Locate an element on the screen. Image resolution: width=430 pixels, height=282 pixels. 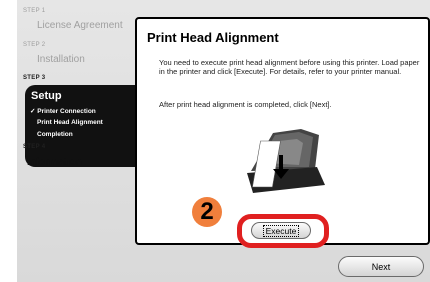
step1-title: License Agreement is located at coordinates (80, 25).